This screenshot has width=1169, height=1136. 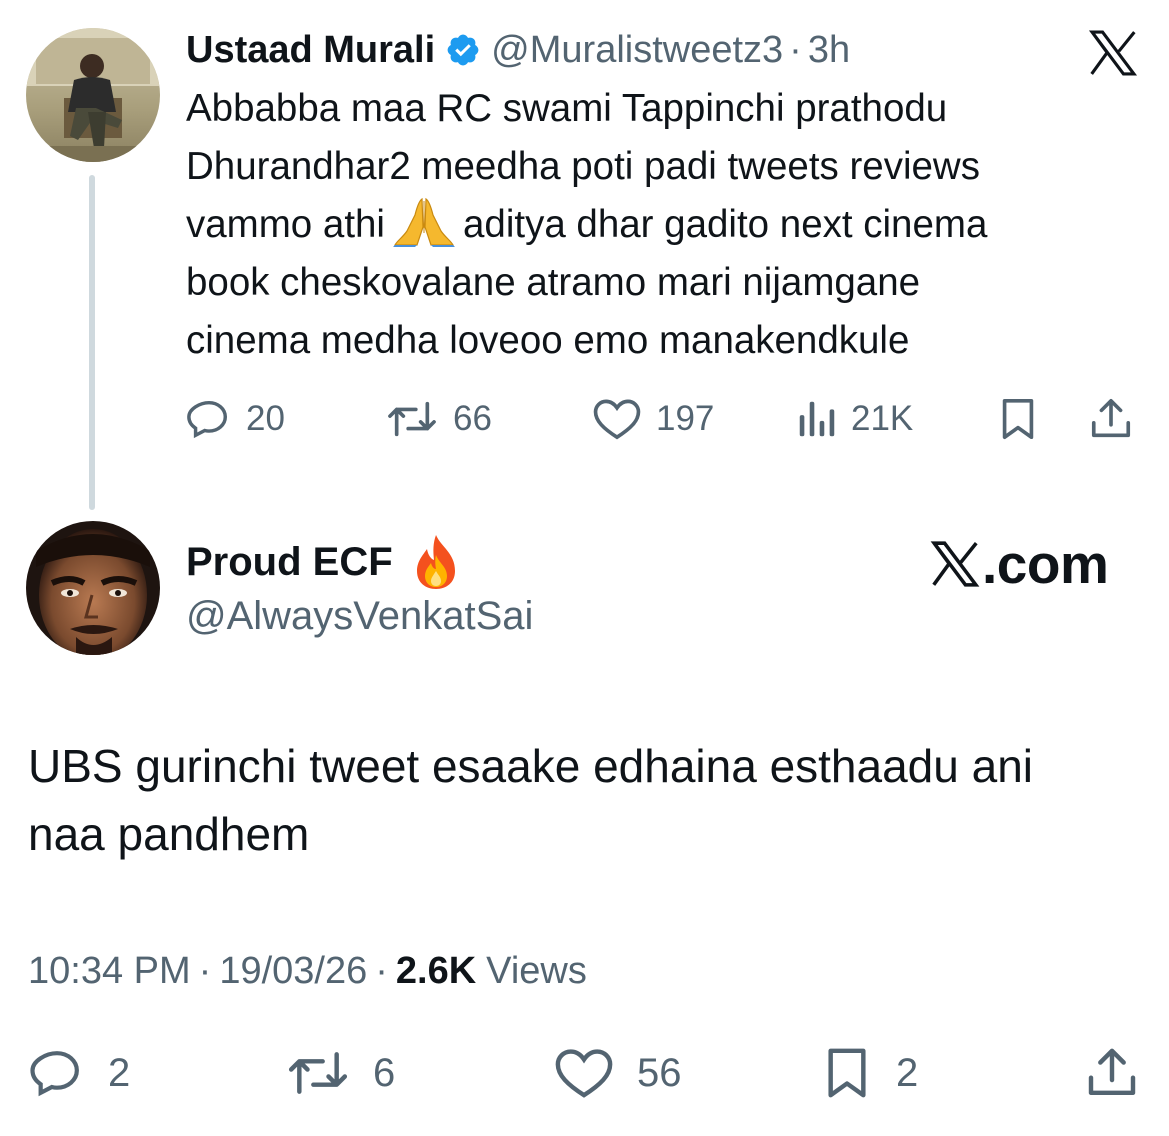 I want to click on tweet2-action-bar: 2 6 56 2, so click(x=584, y=1073).